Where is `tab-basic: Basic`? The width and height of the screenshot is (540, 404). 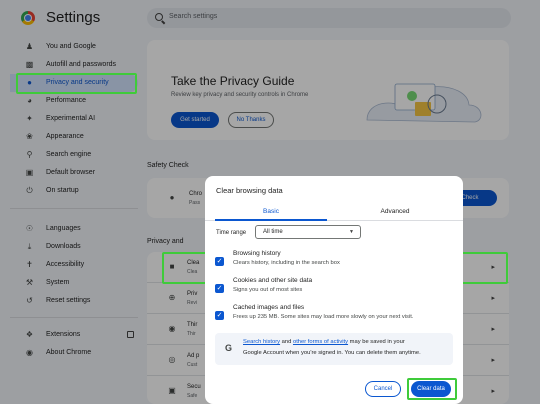 tab-basic: Basic is located at coordinates (271, 212).